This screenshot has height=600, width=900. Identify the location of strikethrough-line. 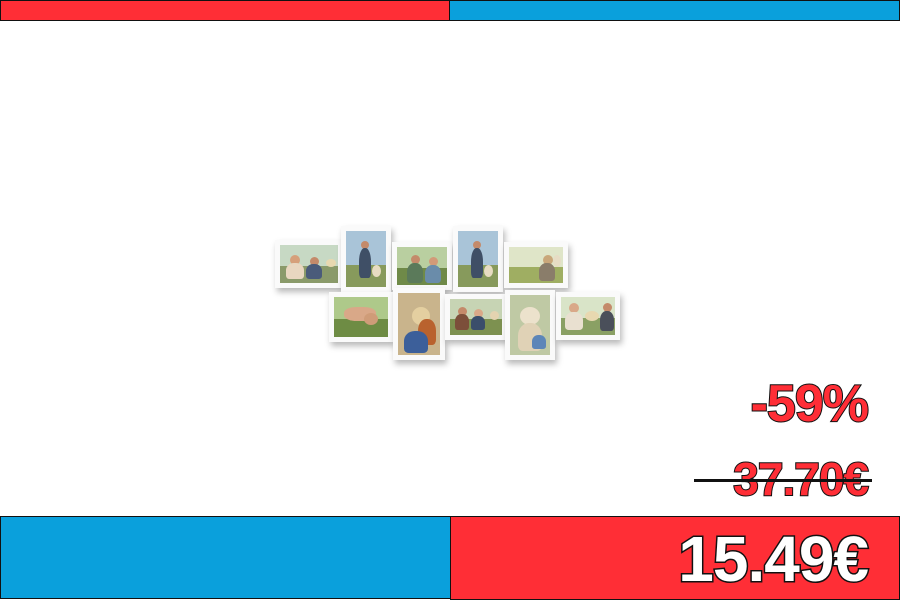
(783, 480).